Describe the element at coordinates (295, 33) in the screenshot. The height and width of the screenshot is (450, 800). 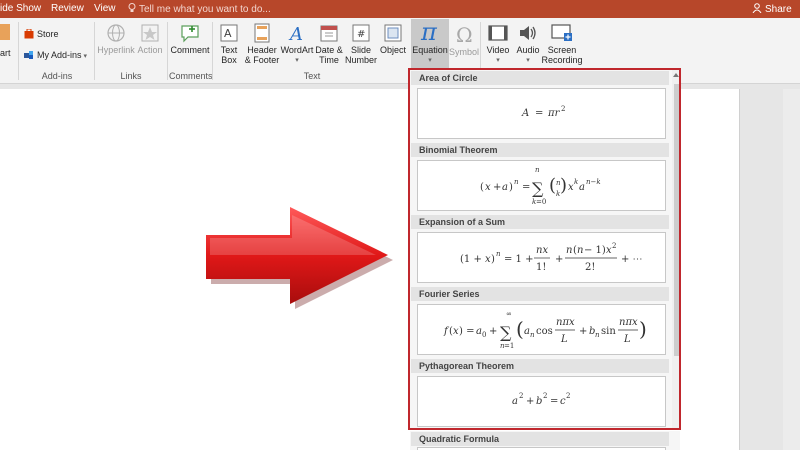
I see `wordart-icon: A` at that location.